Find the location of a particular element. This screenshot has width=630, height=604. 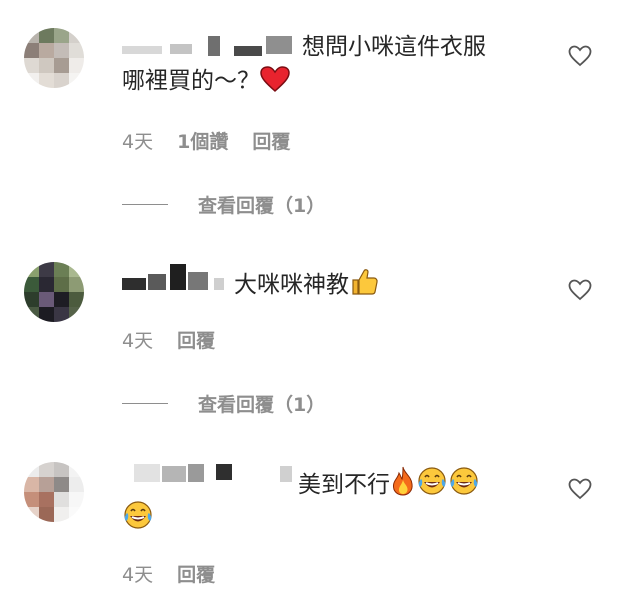

like-count: 1個讚 is located at coordinates (202, 140).